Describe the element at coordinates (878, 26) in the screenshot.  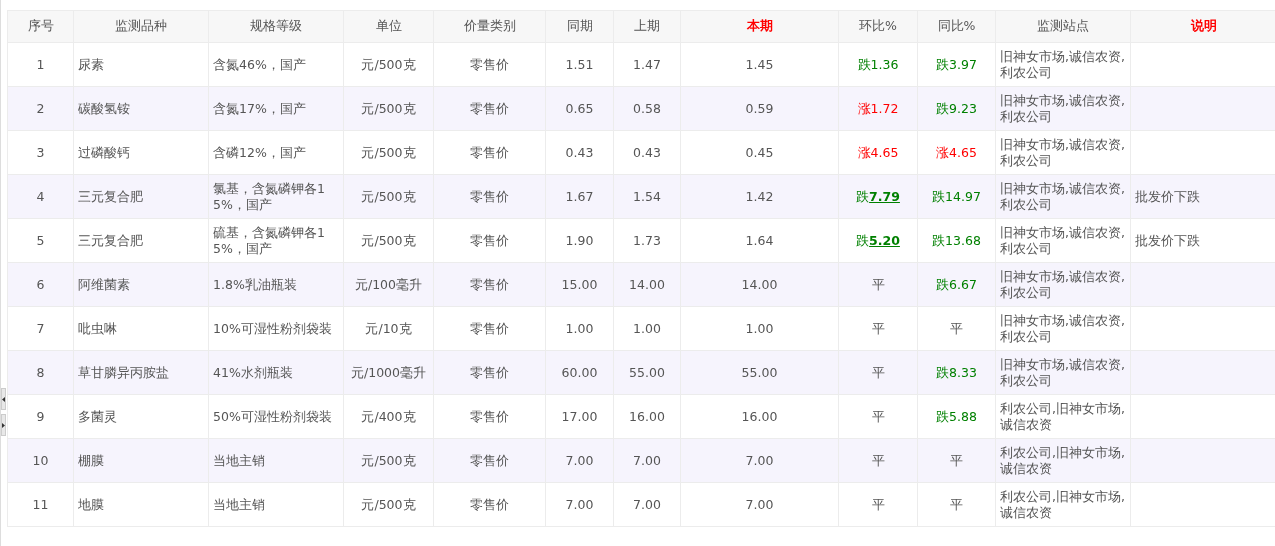
I see `column-header: 环比%` at that location.